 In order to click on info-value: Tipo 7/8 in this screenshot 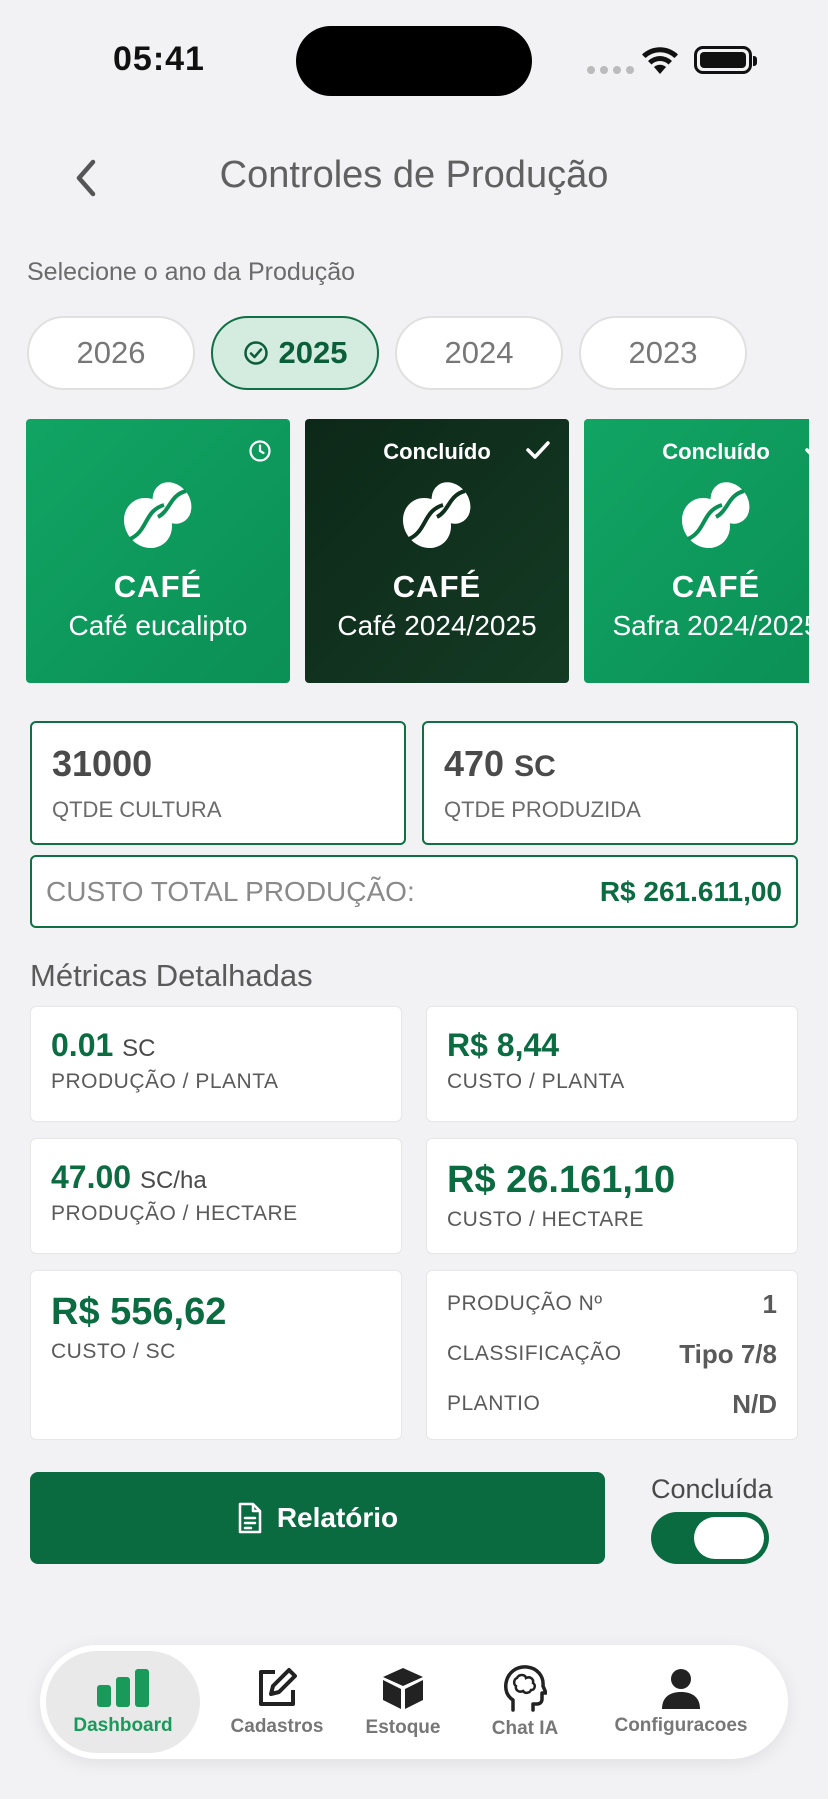, I will do `click(728, 1353)`.